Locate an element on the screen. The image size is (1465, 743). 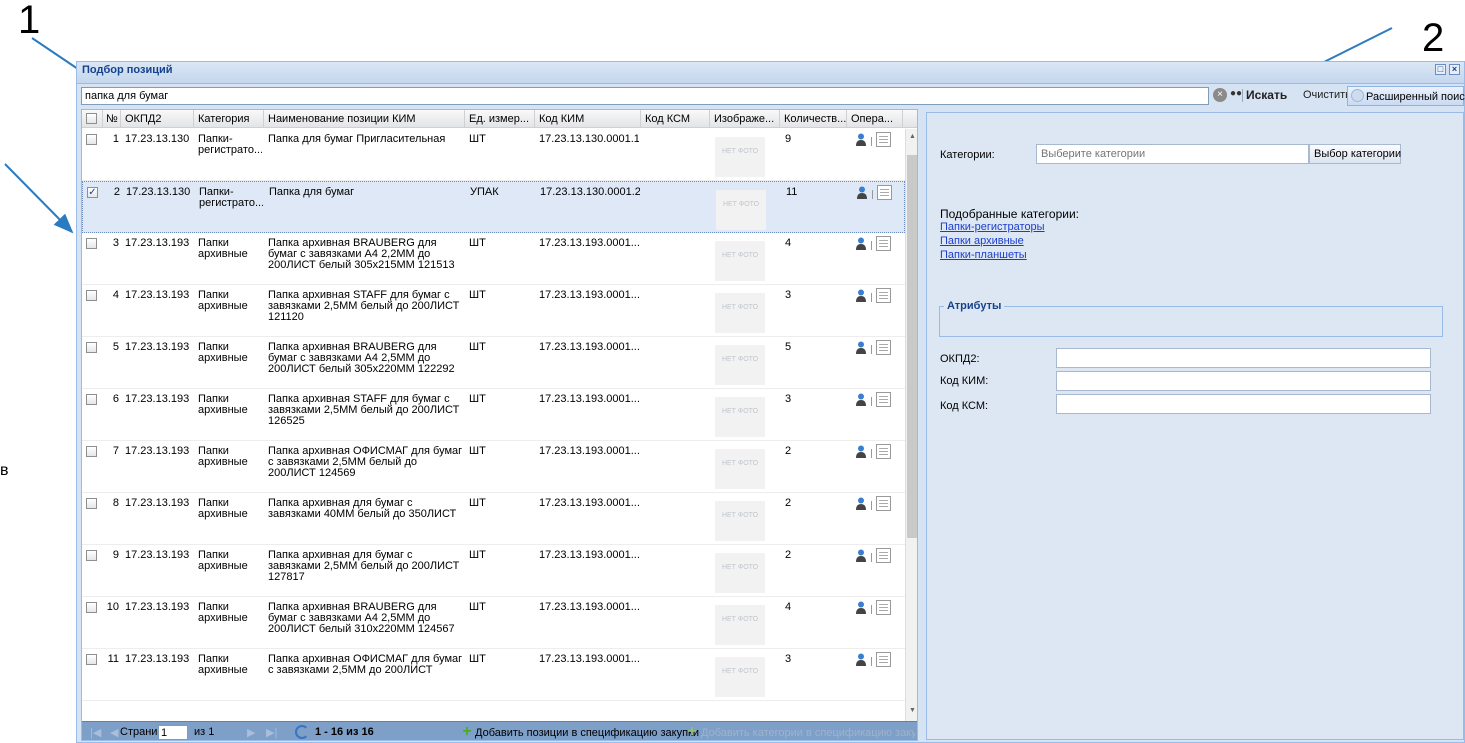
refresh-icon is located at coordinates (302, 732).